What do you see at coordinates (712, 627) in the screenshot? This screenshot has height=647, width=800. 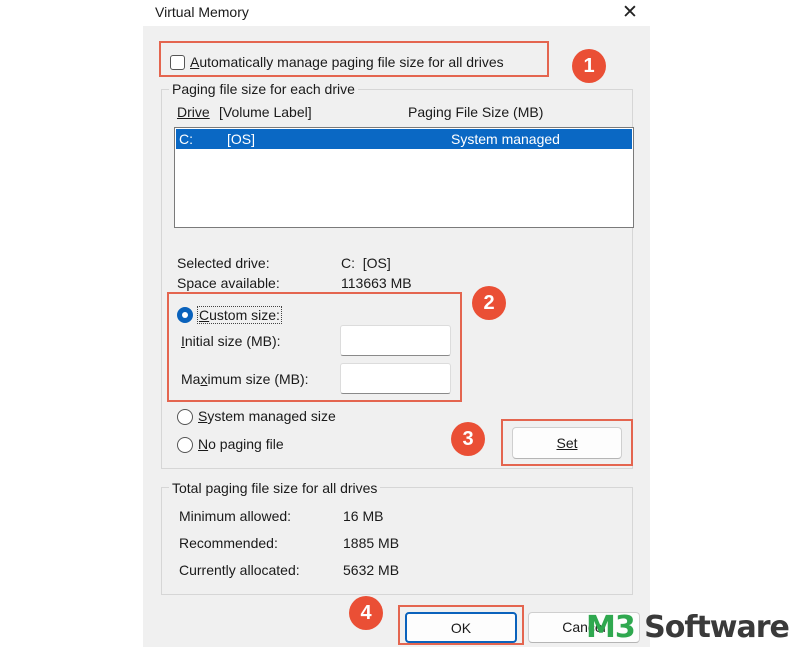 I see `watermark-suffix: Software` at bounding box center [712, 627].